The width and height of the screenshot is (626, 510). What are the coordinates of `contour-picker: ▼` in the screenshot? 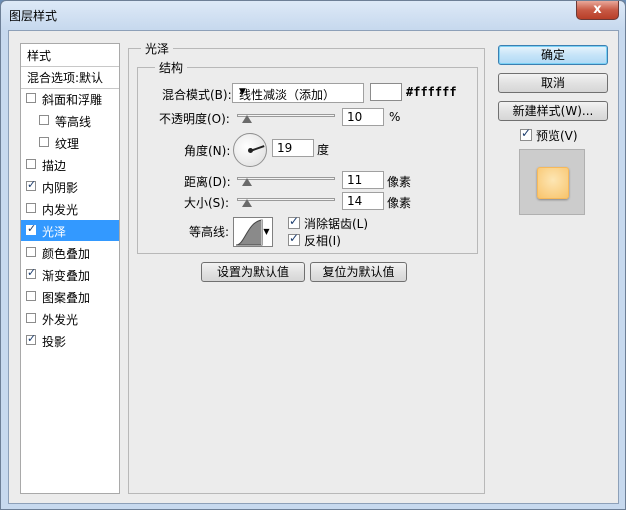 It's located at (253, 232).